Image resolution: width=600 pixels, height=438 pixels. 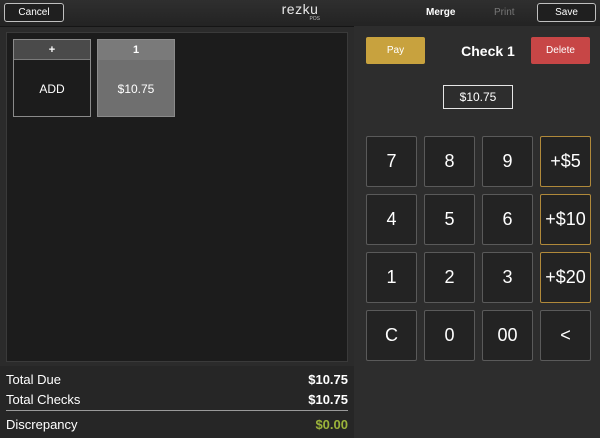 What do you see at coordinates (391, 161) in the screenshot?
I see `key-7: 7` at bounding box center [391, 161].